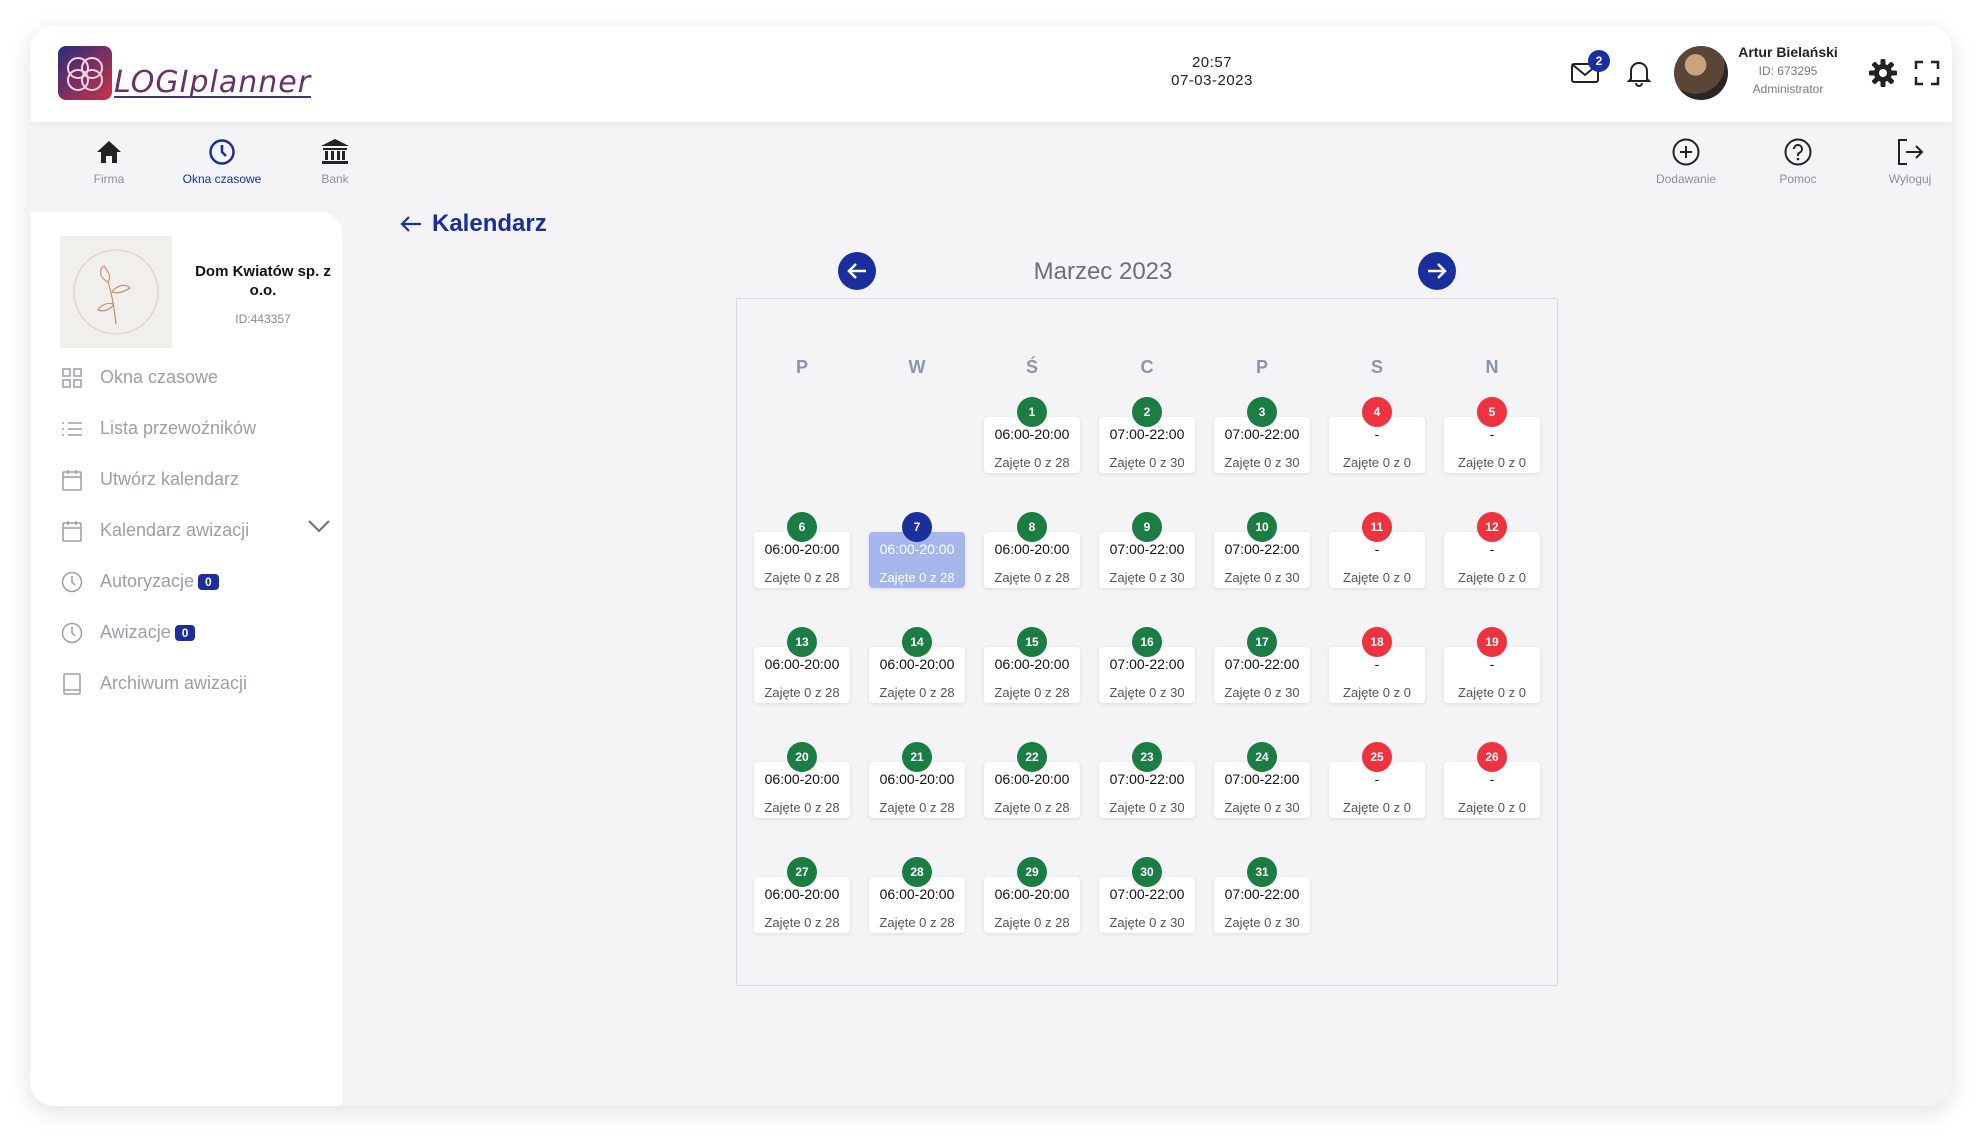 This screenshot has width=1980, height=1140. Describe the element at coordinates (109, 160) in the screenshot. I see `topnav-firma: Firma` at that location.